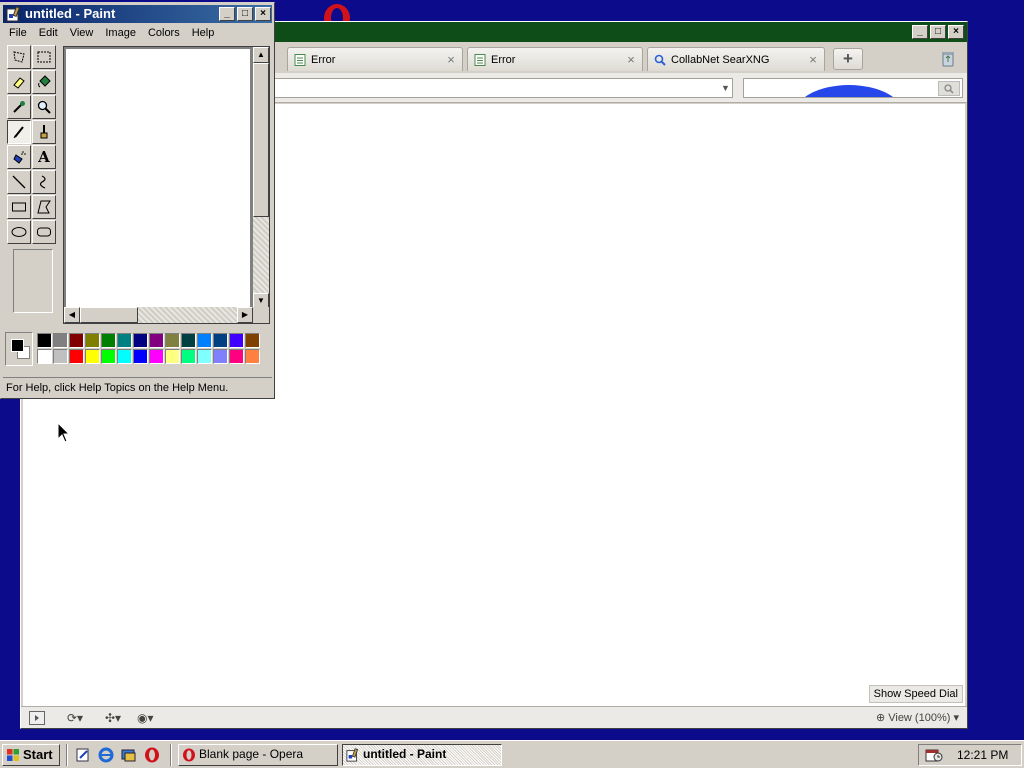  What do you see at coordinates (19, 107) in the screenshot?
I see `color-picker-tool` at bounding box center [19, 107].